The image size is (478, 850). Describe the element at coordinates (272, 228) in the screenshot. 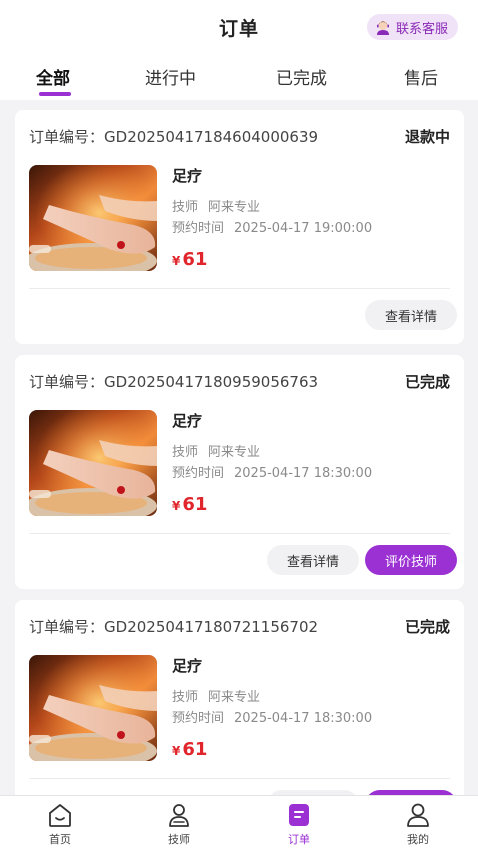

I see `appointment-time: 预约时间 2025-04-17 19:00:00` at that location.